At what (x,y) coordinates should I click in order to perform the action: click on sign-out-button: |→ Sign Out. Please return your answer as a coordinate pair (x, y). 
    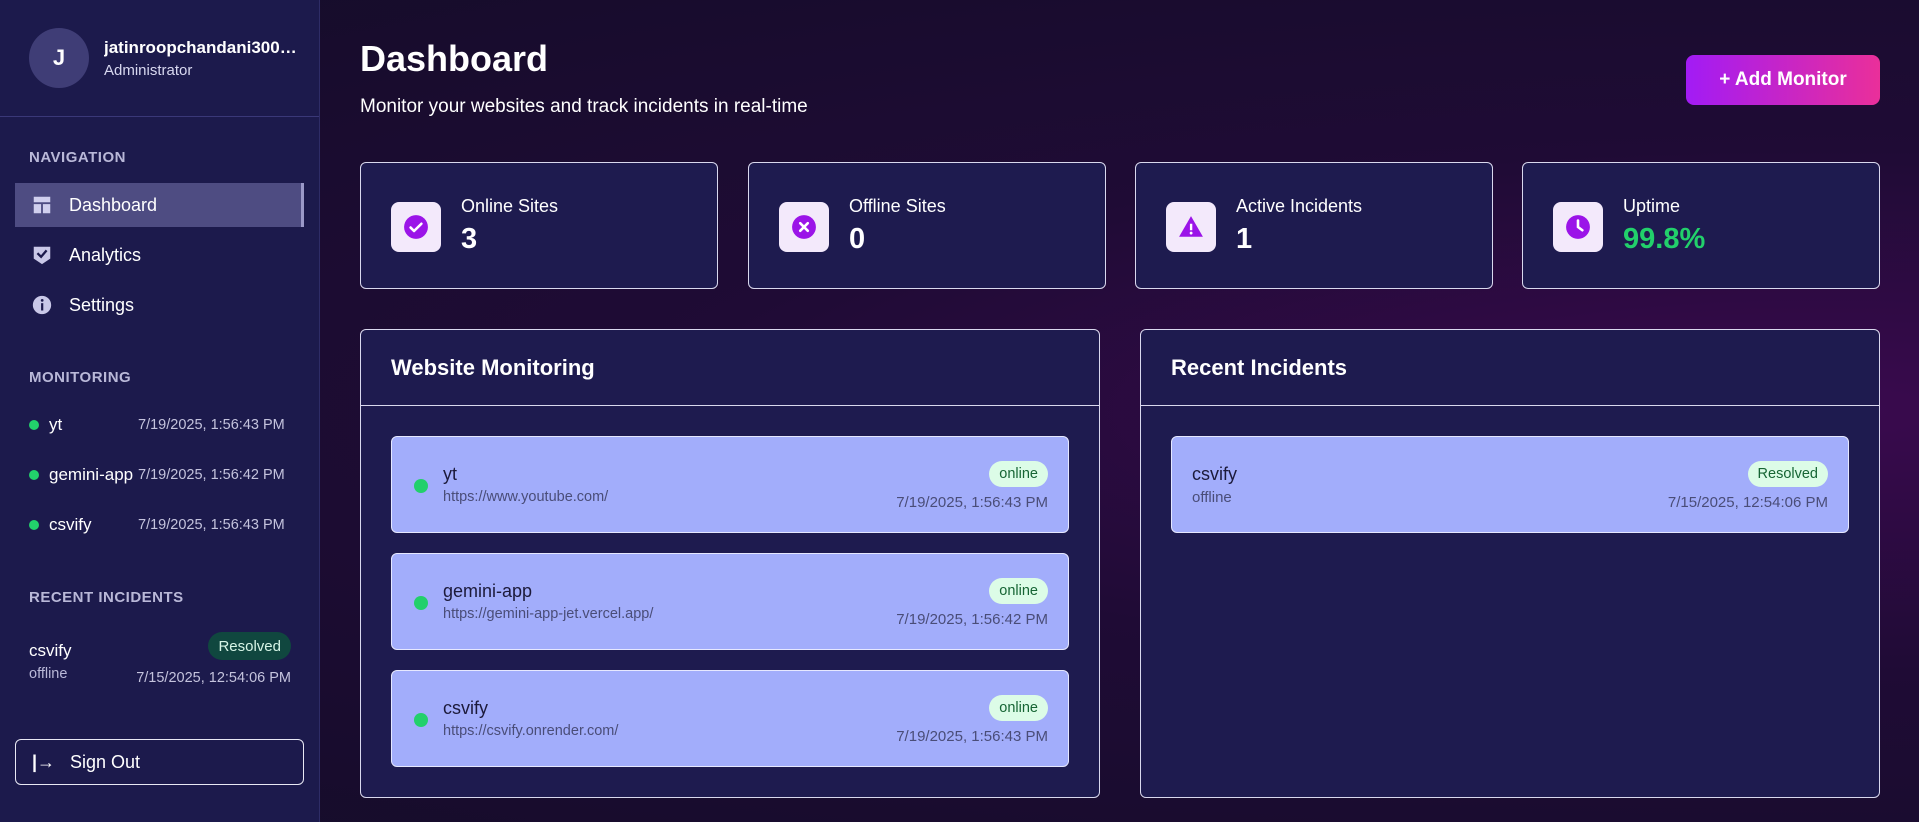
    Looking at the image, I should click on (159, 762).